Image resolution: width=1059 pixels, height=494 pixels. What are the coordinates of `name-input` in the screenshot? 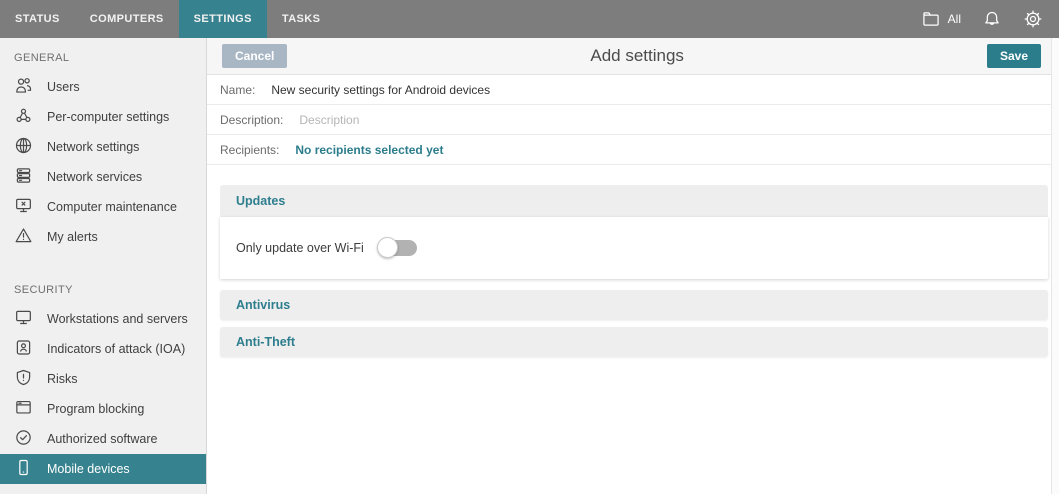 It's located at (665, 89).